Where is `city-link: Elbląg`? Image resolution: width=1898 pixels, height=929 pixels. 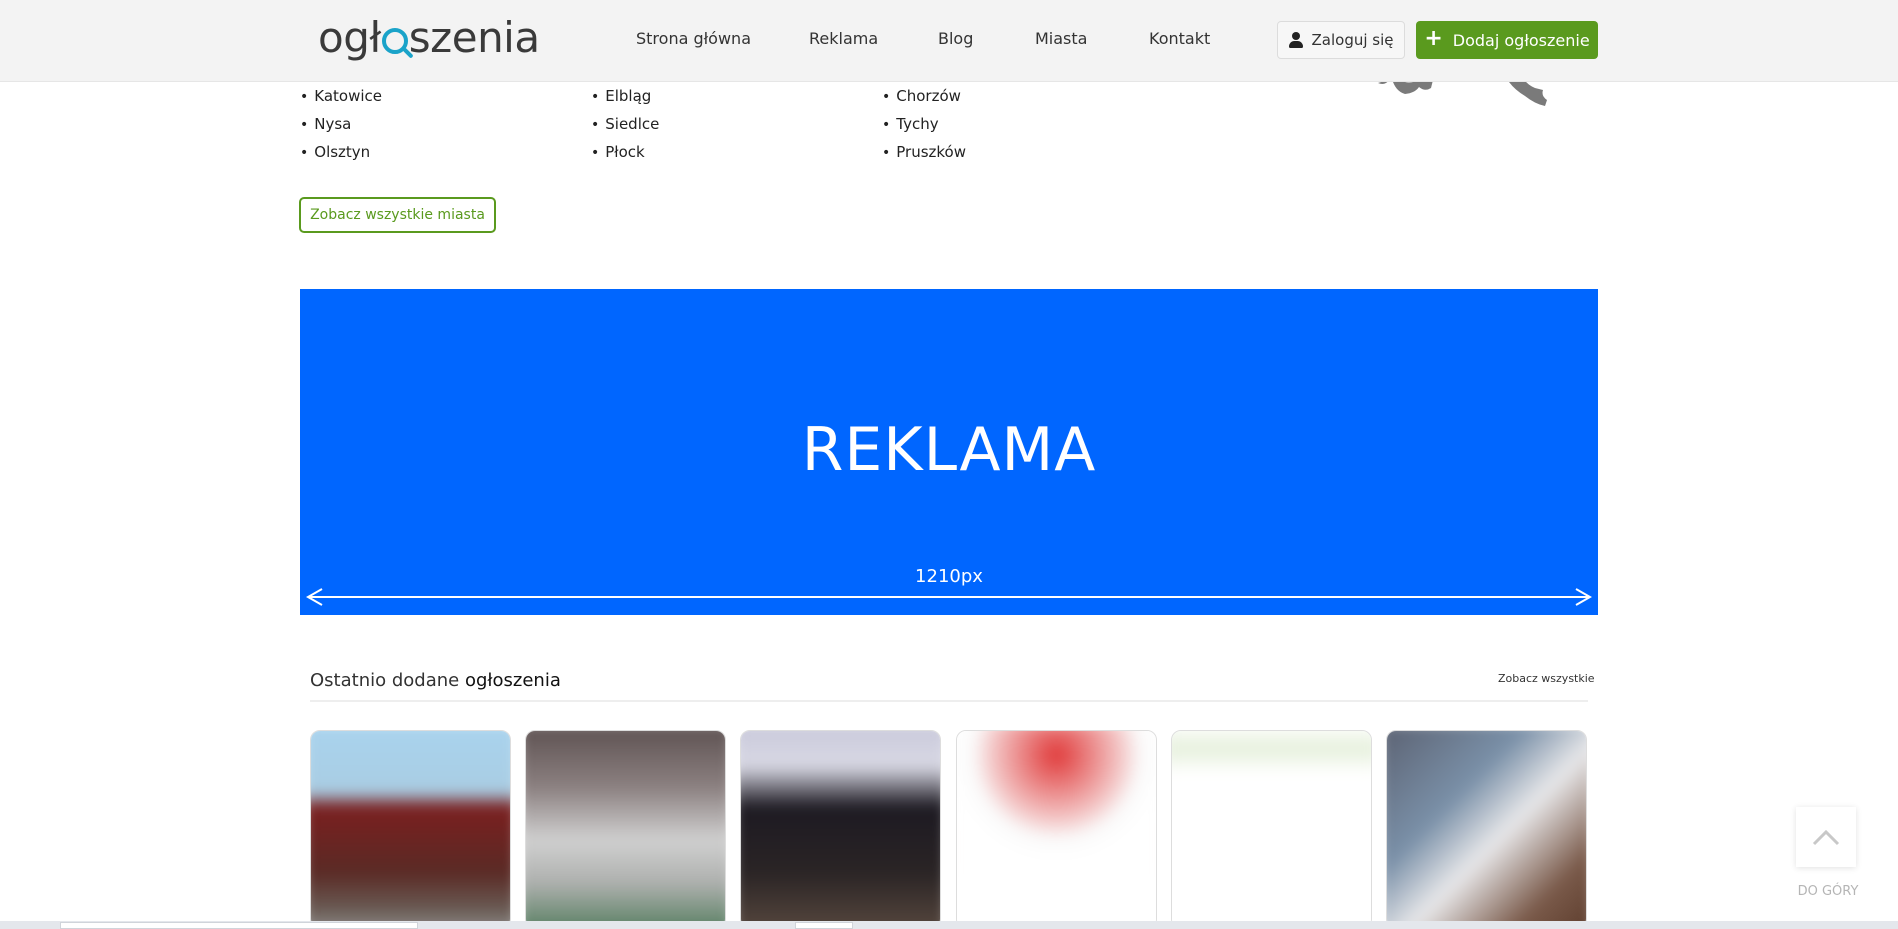 city-link: Elbląg is located at coordinates (621, 96).